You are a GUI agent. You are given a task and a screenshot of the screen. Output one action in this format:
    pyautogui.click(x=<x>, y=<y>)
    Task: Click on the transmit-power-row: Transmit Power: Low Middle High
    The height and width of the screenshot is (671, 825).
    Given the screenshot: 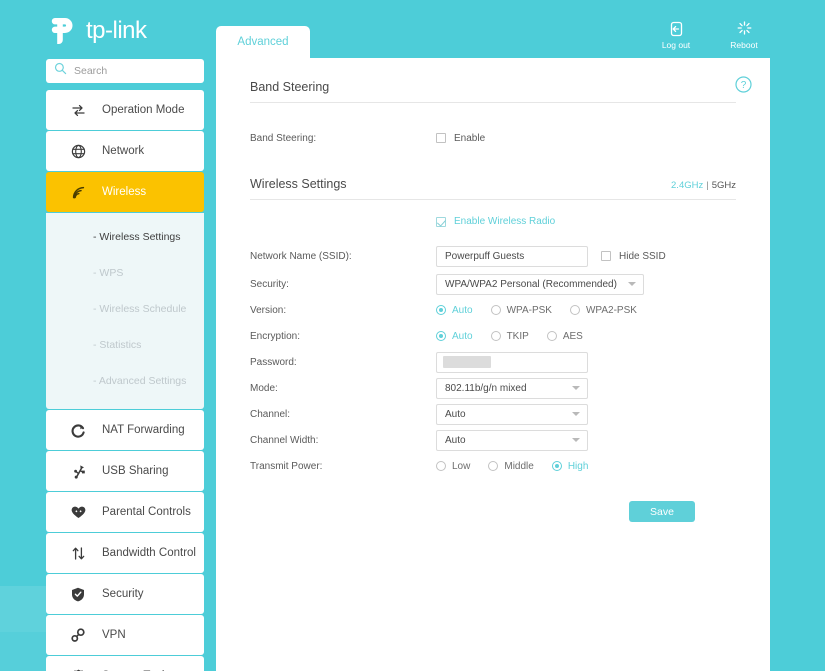 What is the action you would take?
    pyautogui.click(x=493, y=466)
    